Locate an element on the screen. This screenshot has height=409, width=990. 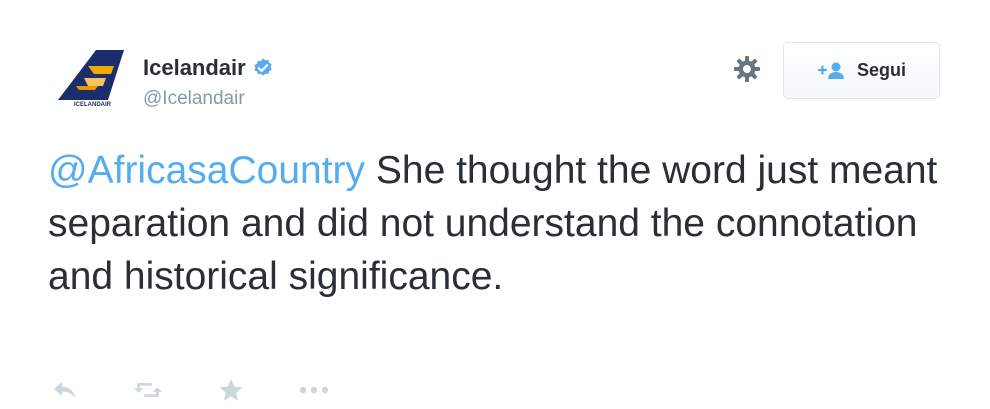
reply-button is located at coordinates (65, 390).